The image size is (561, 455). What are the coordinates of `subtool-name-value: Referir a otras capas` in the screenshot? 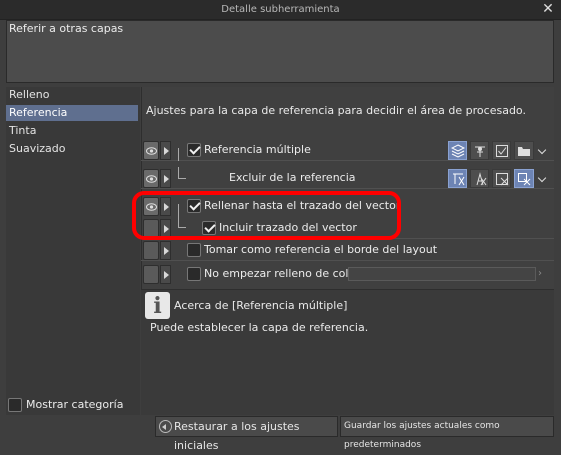 It's located at (66, 28).